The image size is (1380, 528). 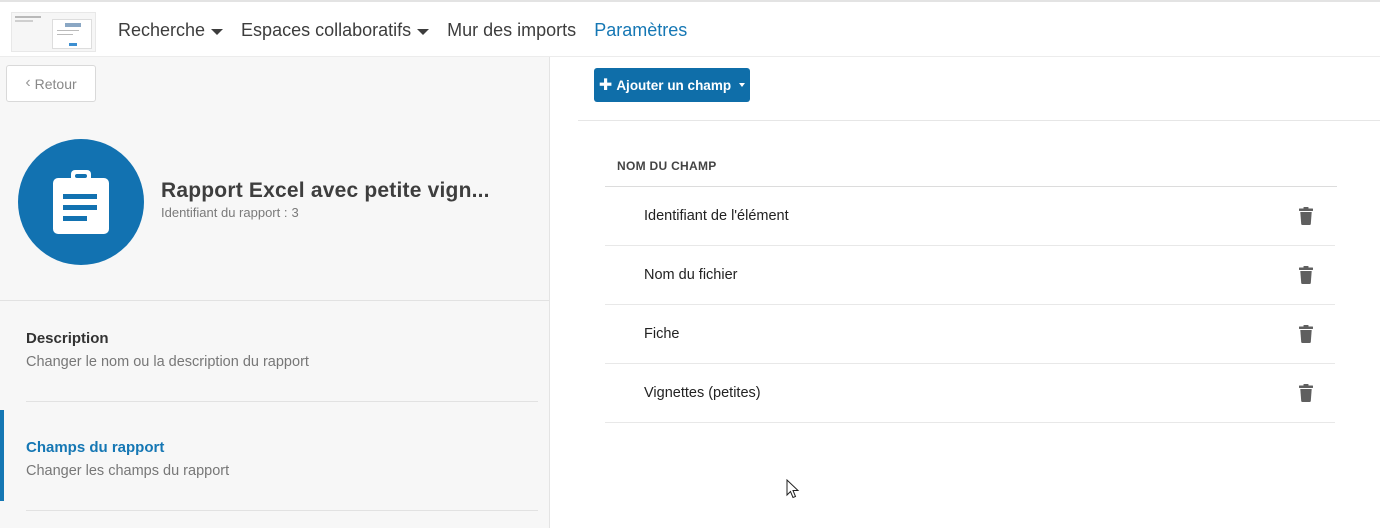 I want to click on nav-espaces-collaboratifs: Espaces collaboratifs, so click(x=335, y=30).